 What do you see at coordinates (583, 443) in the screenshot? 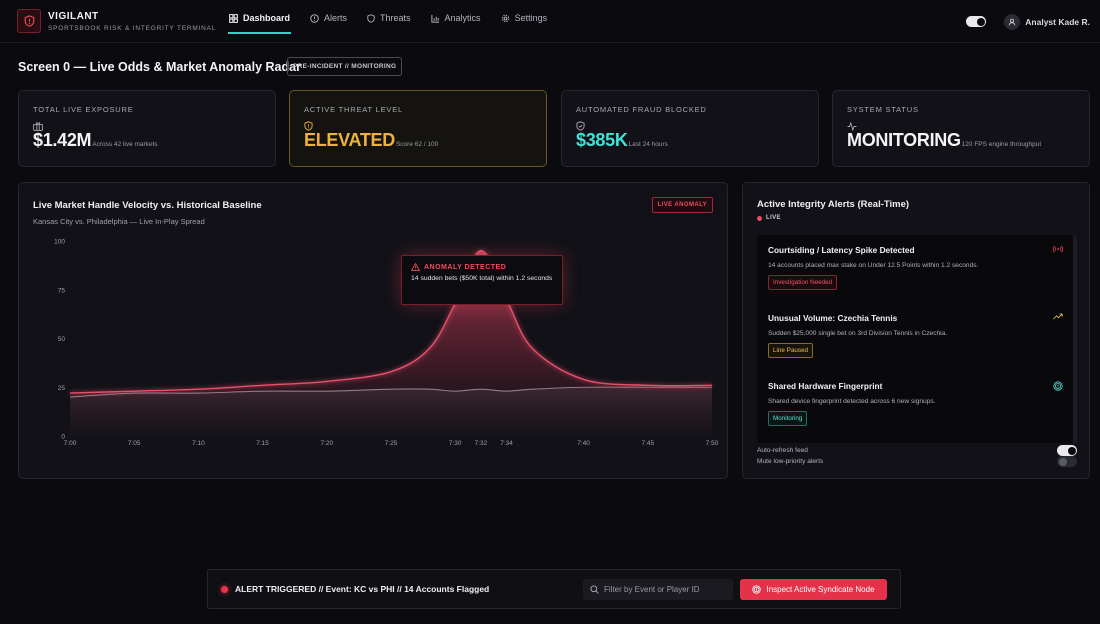
I see `x-tick-label: 7:40` at bounding box center [583, 443].